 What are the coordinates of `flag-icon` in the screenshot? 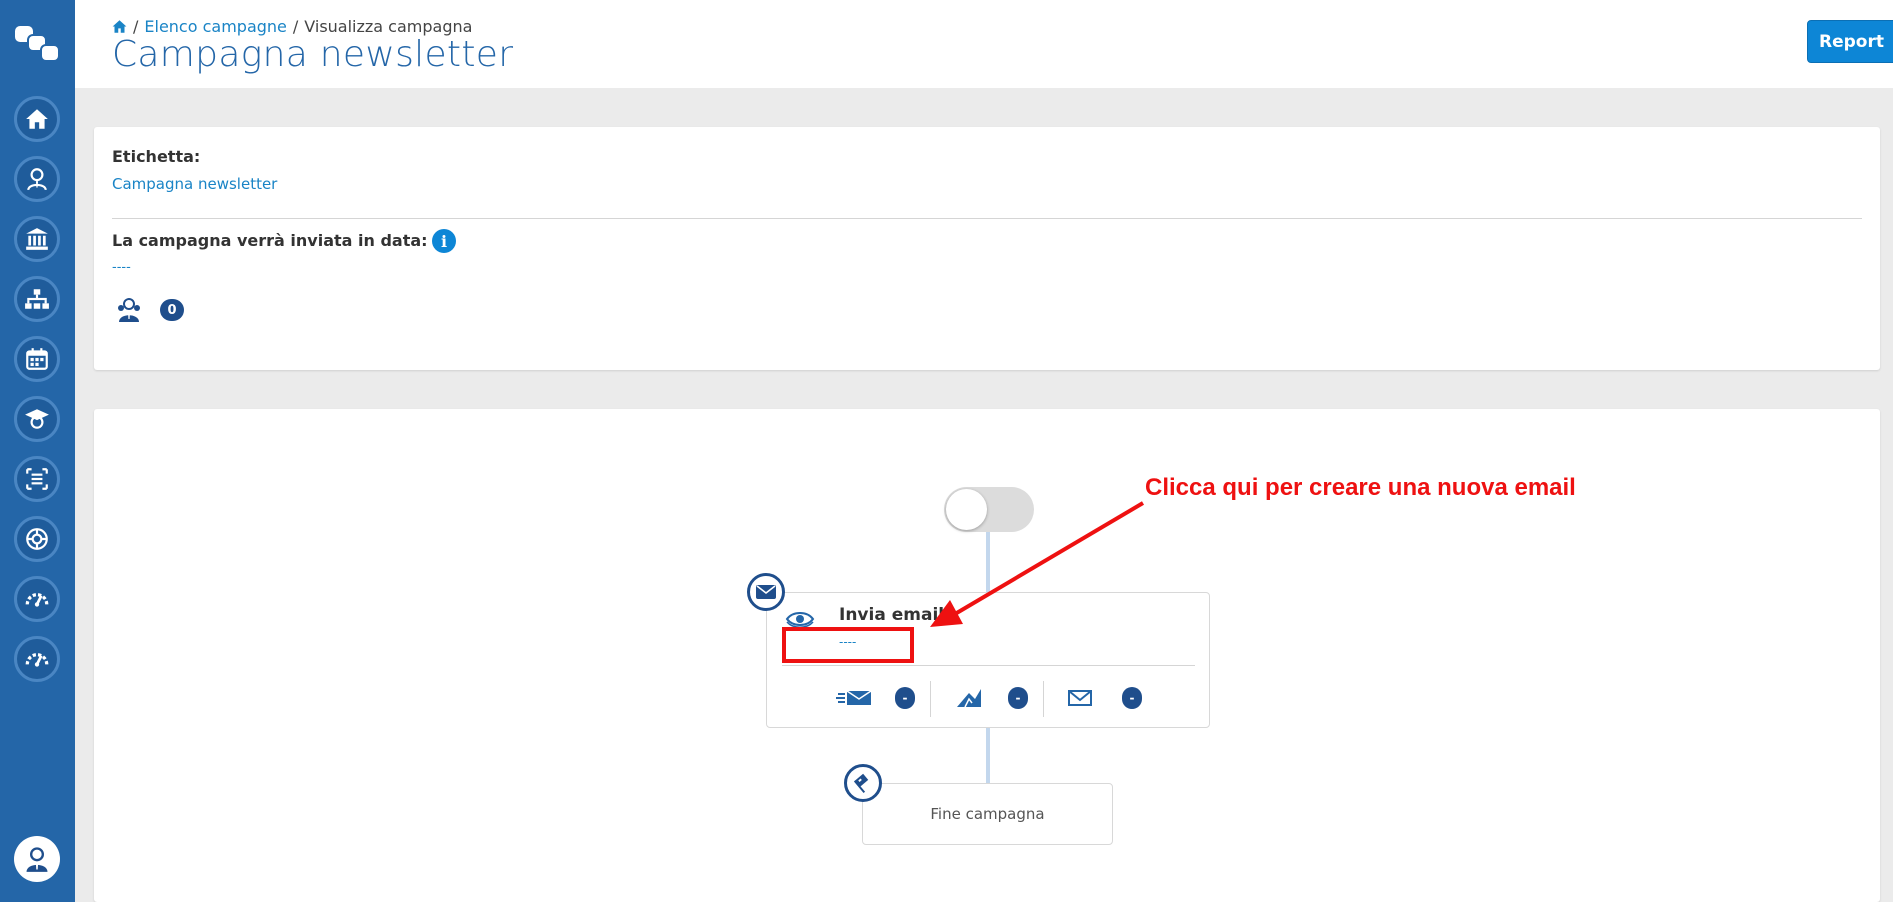 It's located at (861, 783).